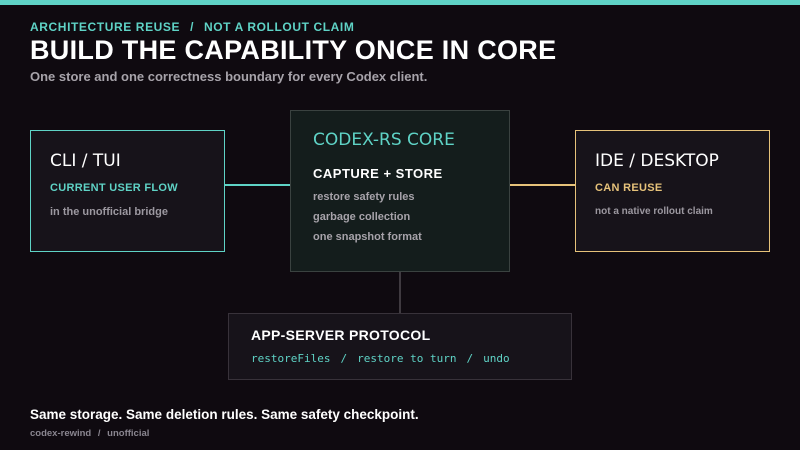  I want to click on cli-tui-heading: CLI / TUI, so click(85, 161).